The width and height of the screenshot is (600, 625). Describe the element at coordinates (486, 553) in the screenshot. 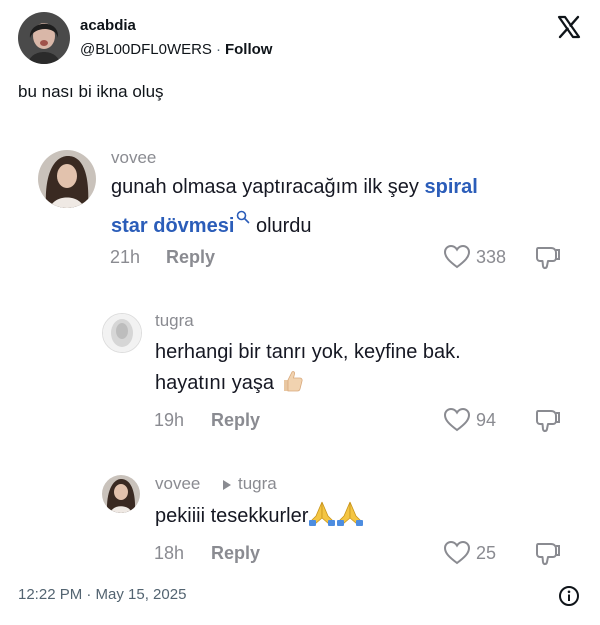

I see `like-count: 25` at that location.